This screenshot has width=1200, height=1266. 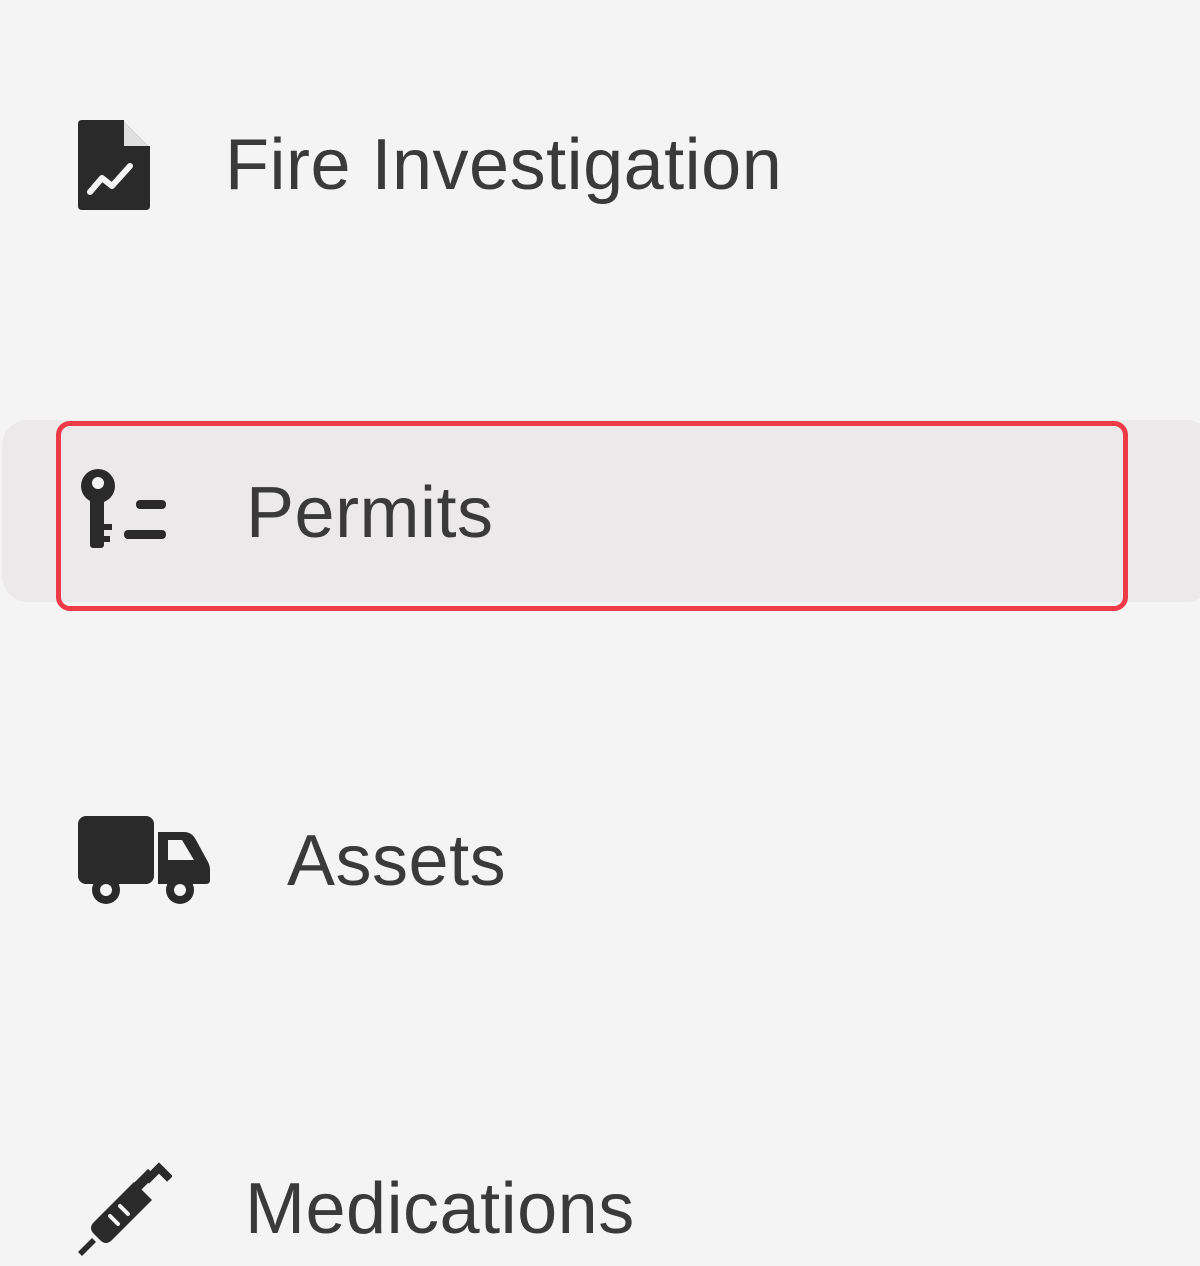 What do you see at coordinates (600, 864) in the screenshot?
I see `sidebar-item-assets: Assets` at bounding box center [600, 864].